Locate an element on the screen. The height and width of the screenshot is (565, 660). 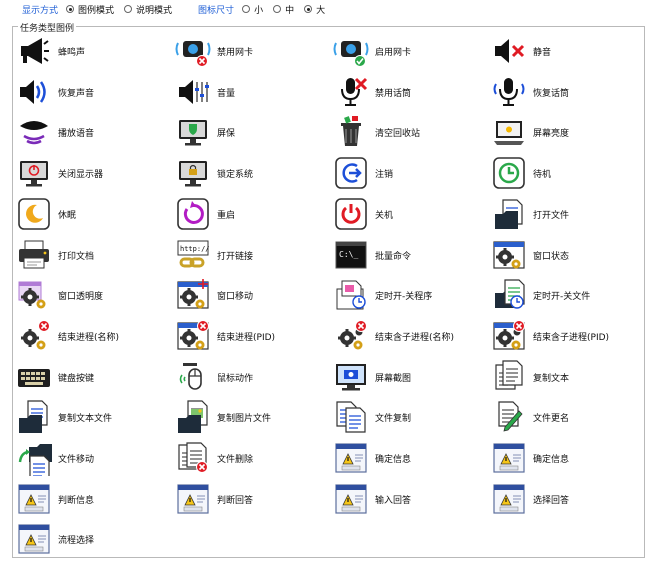
legend-item: 文件更名 is located at coordinates (530, 417).